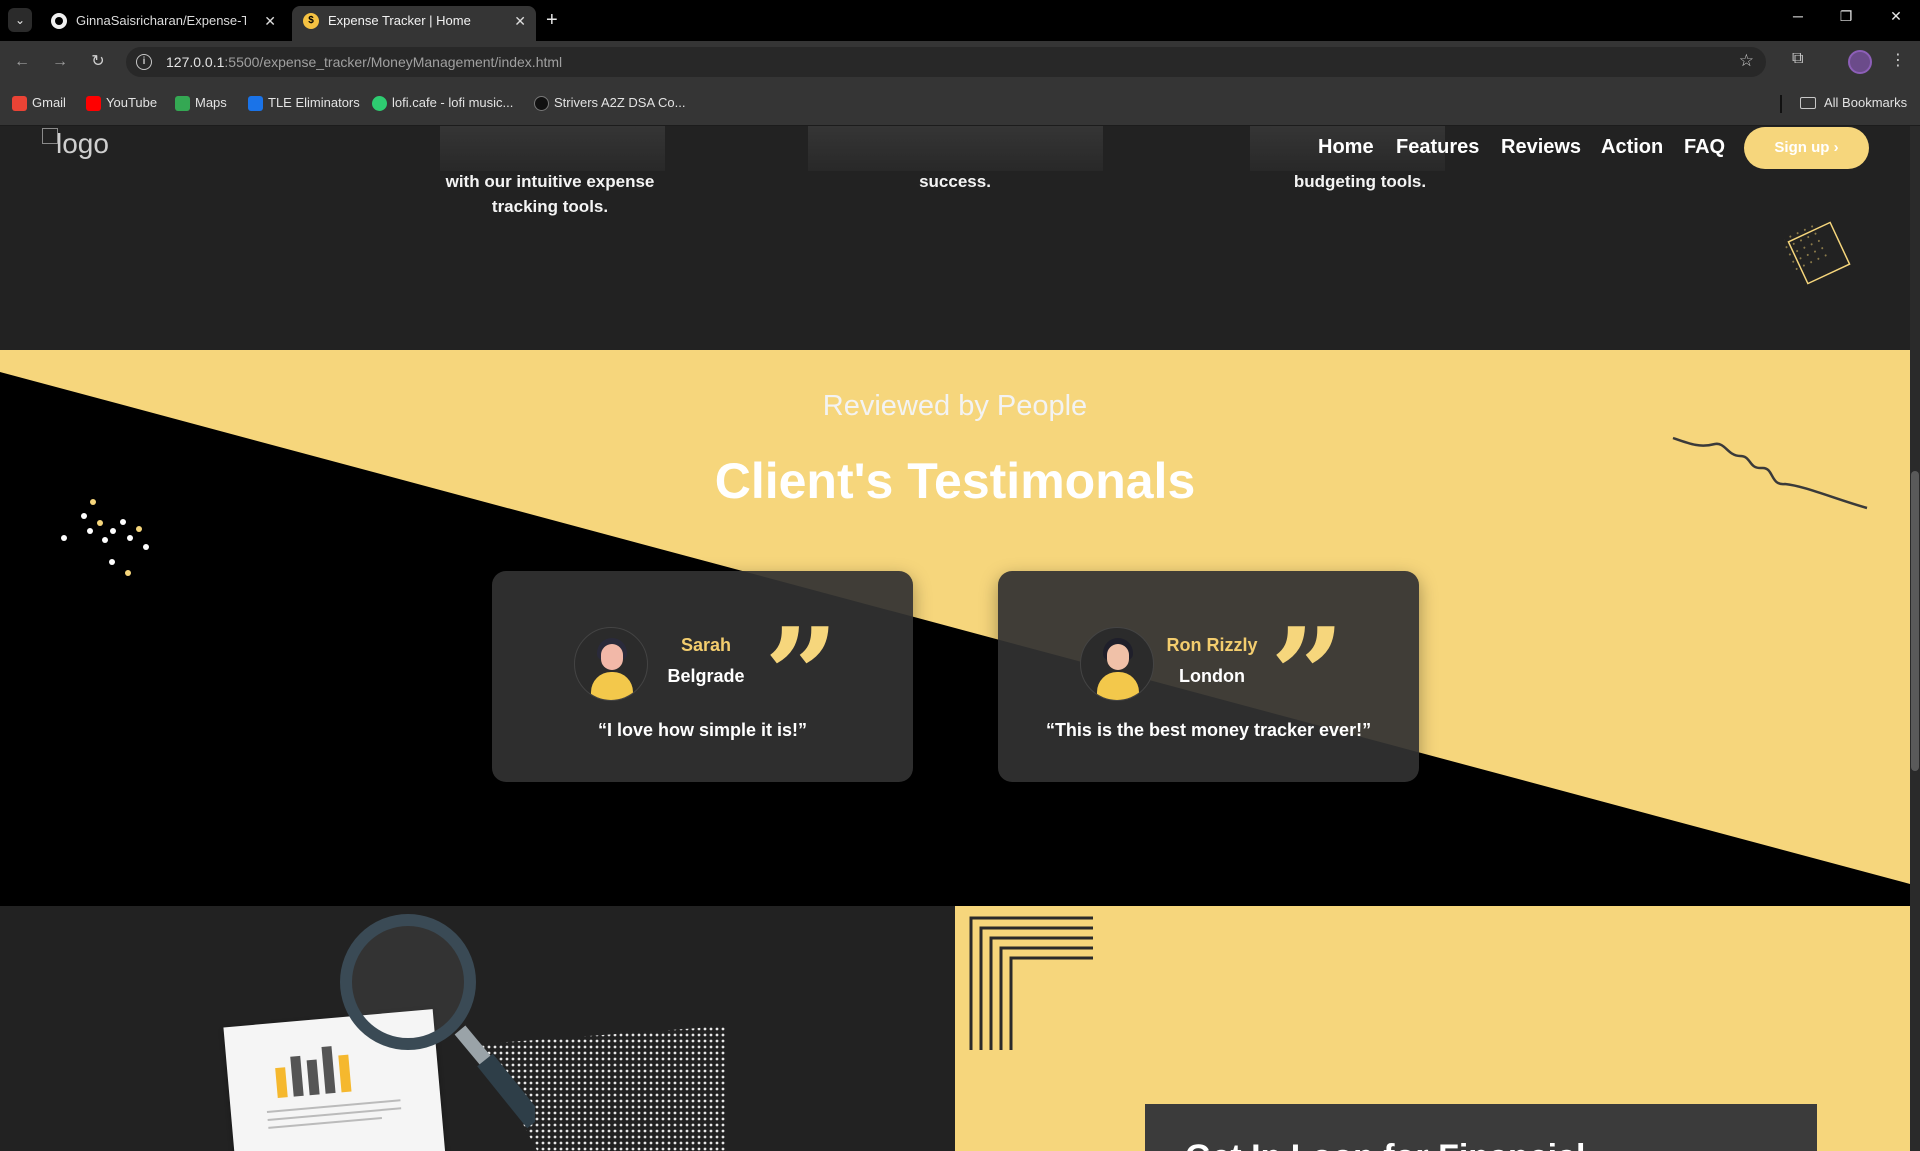 Image resolution: width=1920 pixels, height=1151 pixels. Describe the element at coordinates (201, 103) in the screenshot. I see `bookmark-maps: Maps` at that location.